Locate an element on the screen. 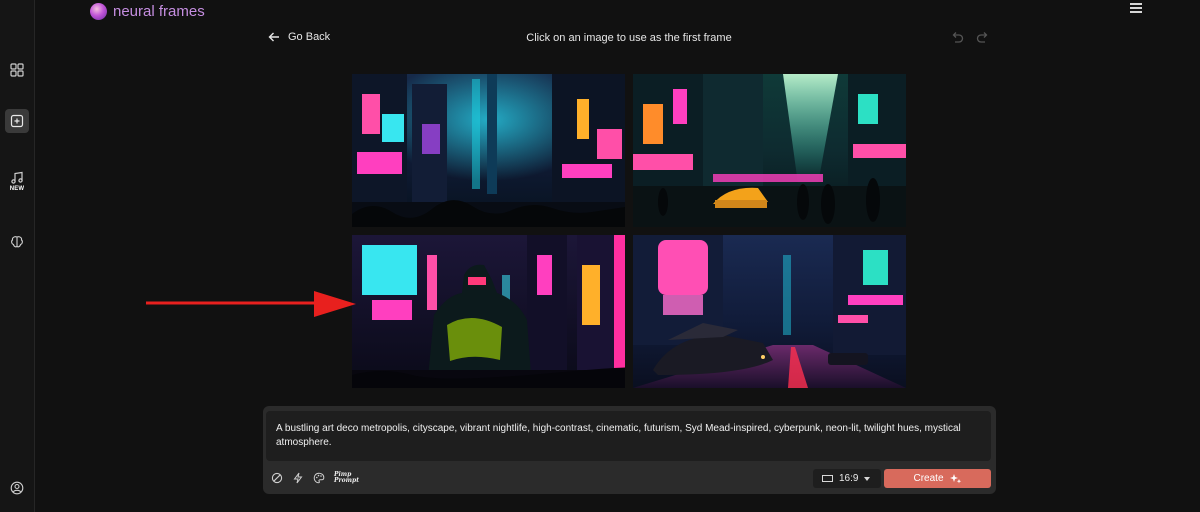 The height and width of the screenshot is (512, 1200). brand: neural frames is located at coordinates (147, 11).